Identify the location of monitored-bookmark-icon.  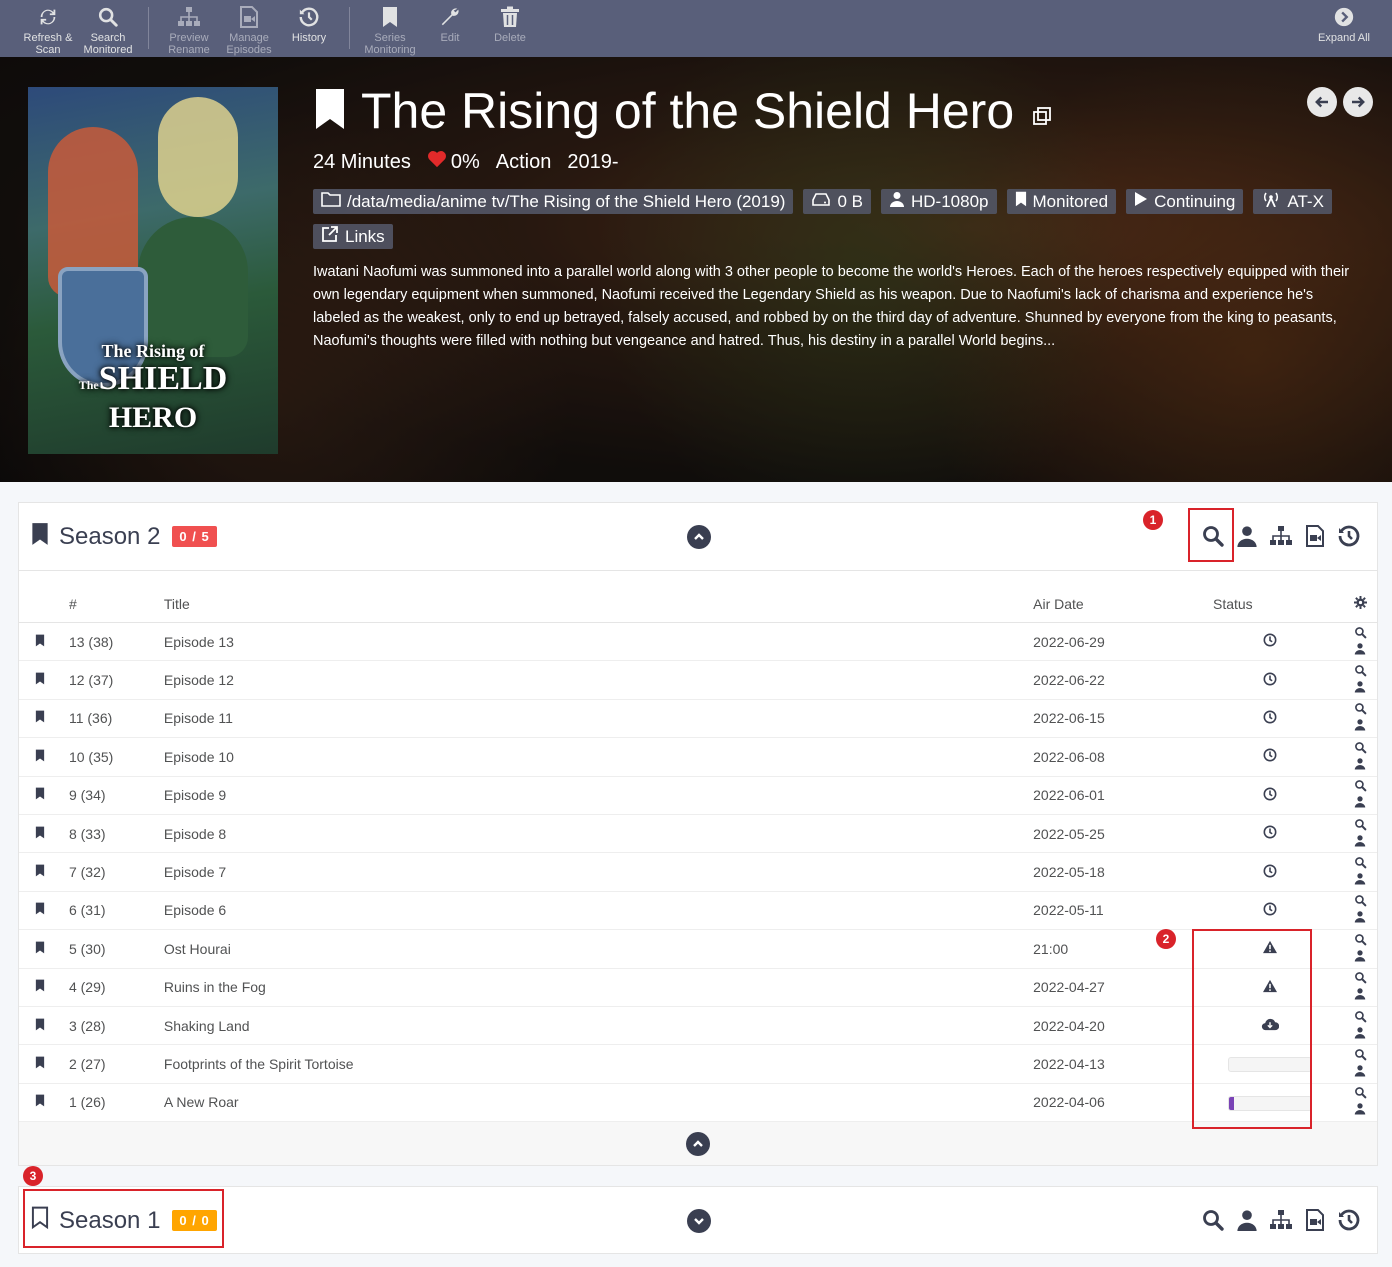
(330, 111).